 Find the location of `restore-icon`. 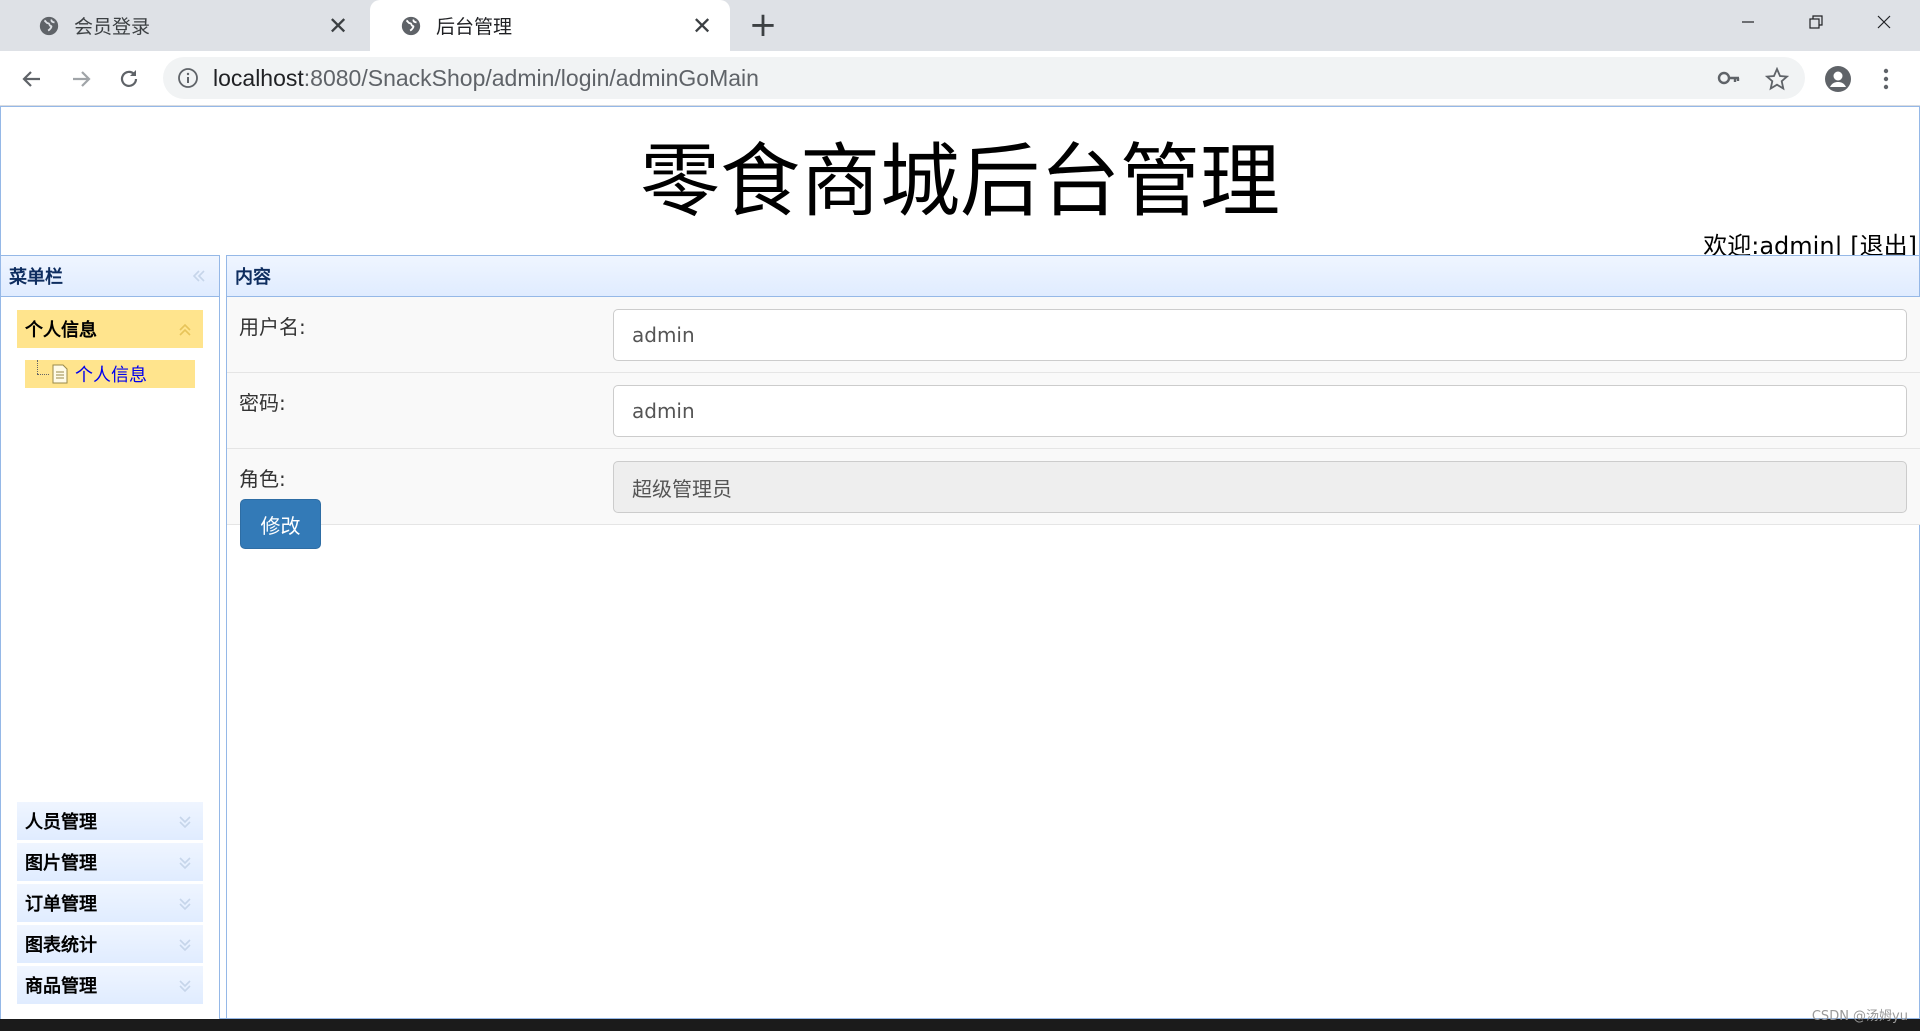

restore-icon is located at coordinates (1816, 22).